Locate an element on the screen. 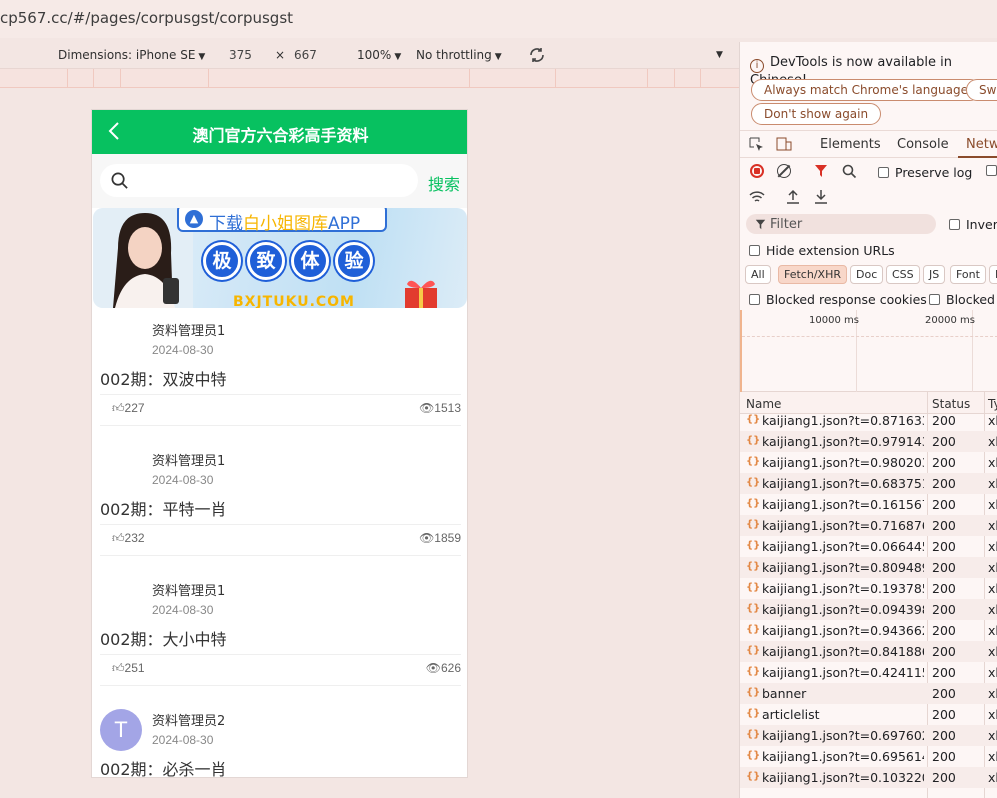 The width and height of the screenshot is (997, 798). download-icon is located at coordinates (821, 196).